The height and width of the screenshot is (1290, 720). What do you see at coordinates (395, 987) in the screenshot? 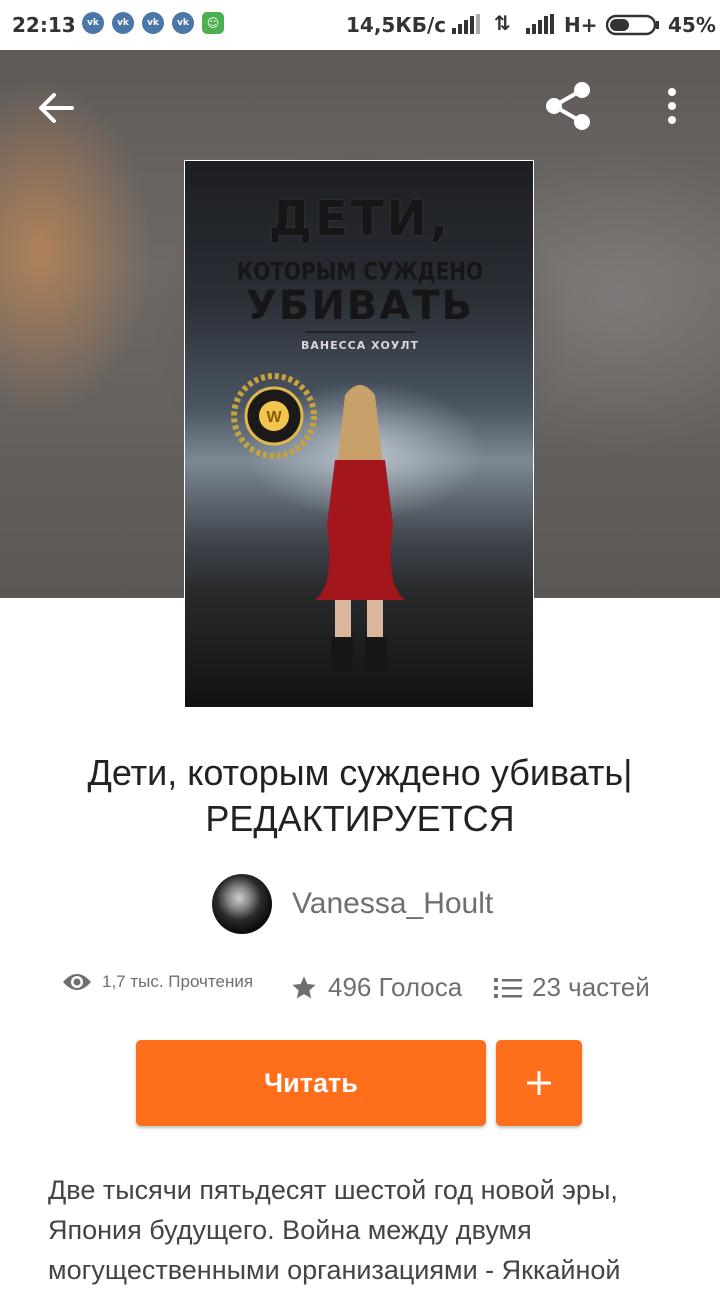
I see `votes-count: 496 Голоса` at bounding box center [395, 987].